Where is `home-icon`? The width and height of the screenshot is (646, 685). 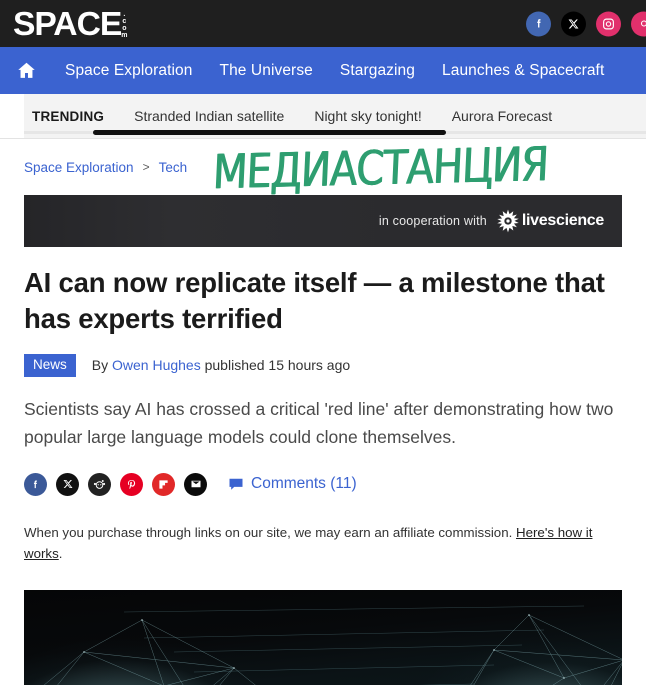
home-icon is located at coordinates (26, 71).